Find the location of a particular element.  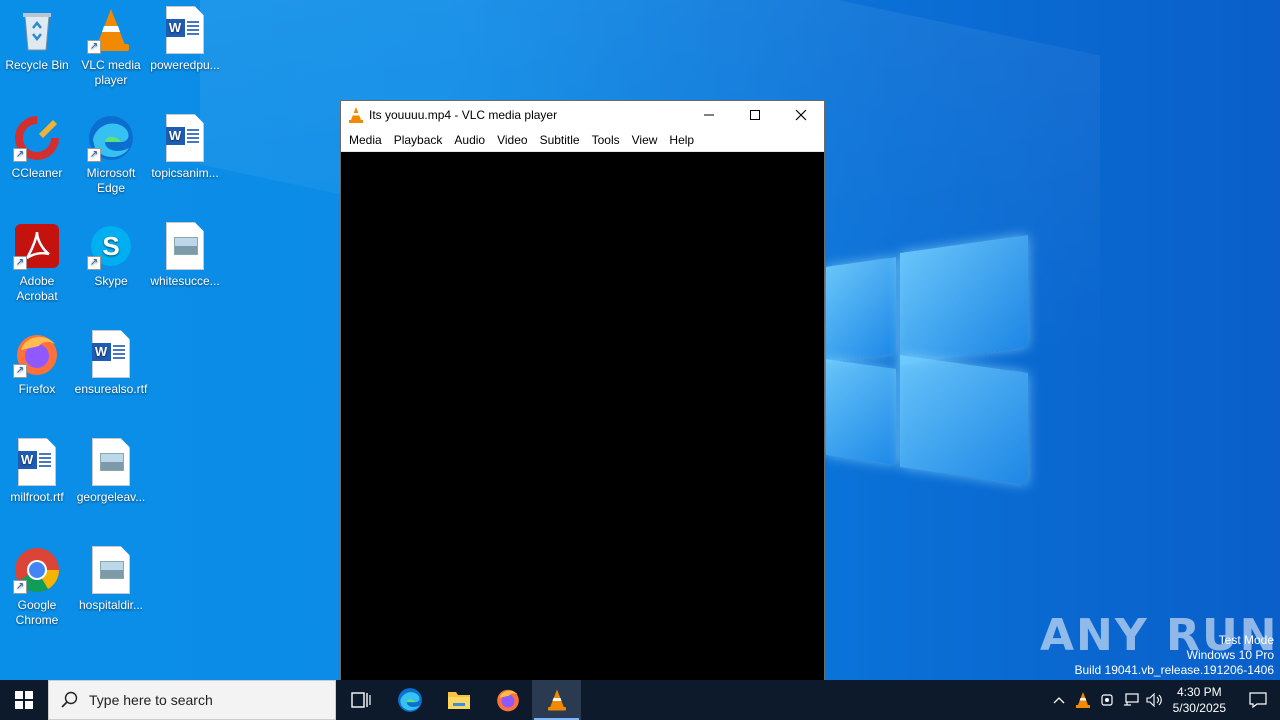

window-title: Its youuuu.mp4 - VLC media player is located at coordinates (463, 115).